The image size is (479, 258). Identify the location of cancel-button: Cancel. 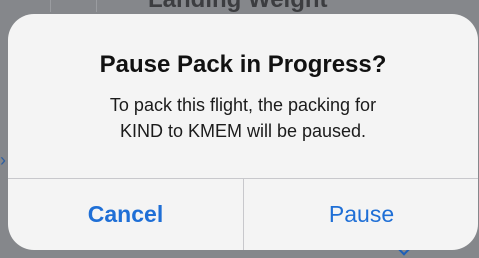
(125, 214).